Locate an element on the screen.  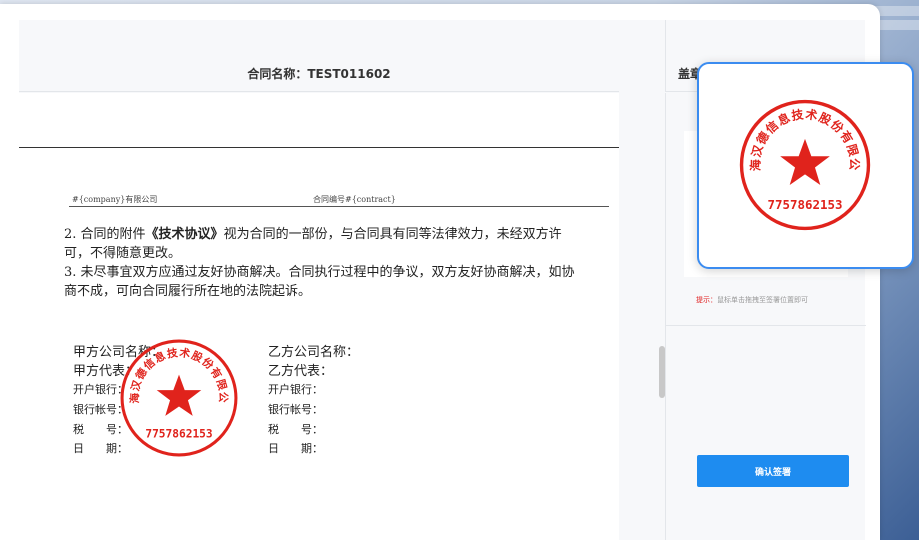
document-header: 合同名称：TEST011602 is located at coordinates (319, 56).